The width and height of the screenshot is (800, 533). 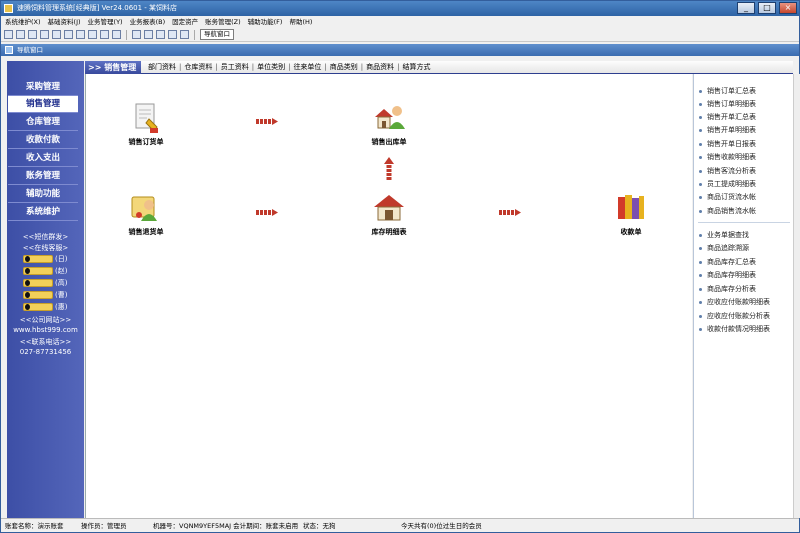 What do you see at coordinates (184, 34) in the screenshot?
I see `exit-icon` at bounding box center [184, 34].